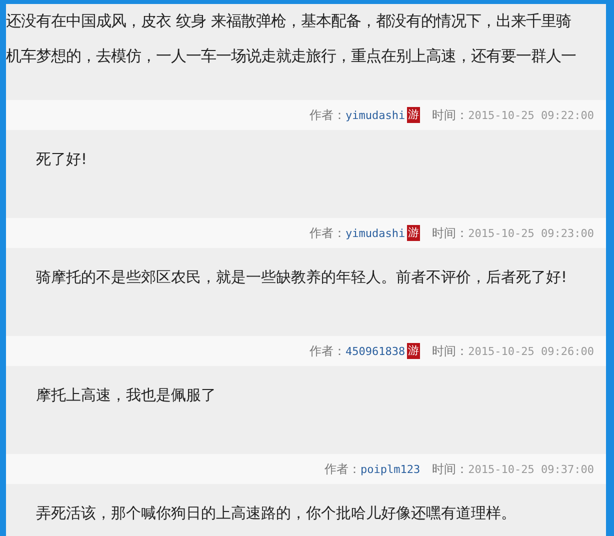 The width and height of the screenshot is (614, 536). What do you see at coordinates (289, 21) in the screenshot?
I see `post-text: 还没有在中国成风，皮衣 纹身 来福散弹枪，基本配备，都没有的情况下，出来千里骑` at bounding box center [289, 21].